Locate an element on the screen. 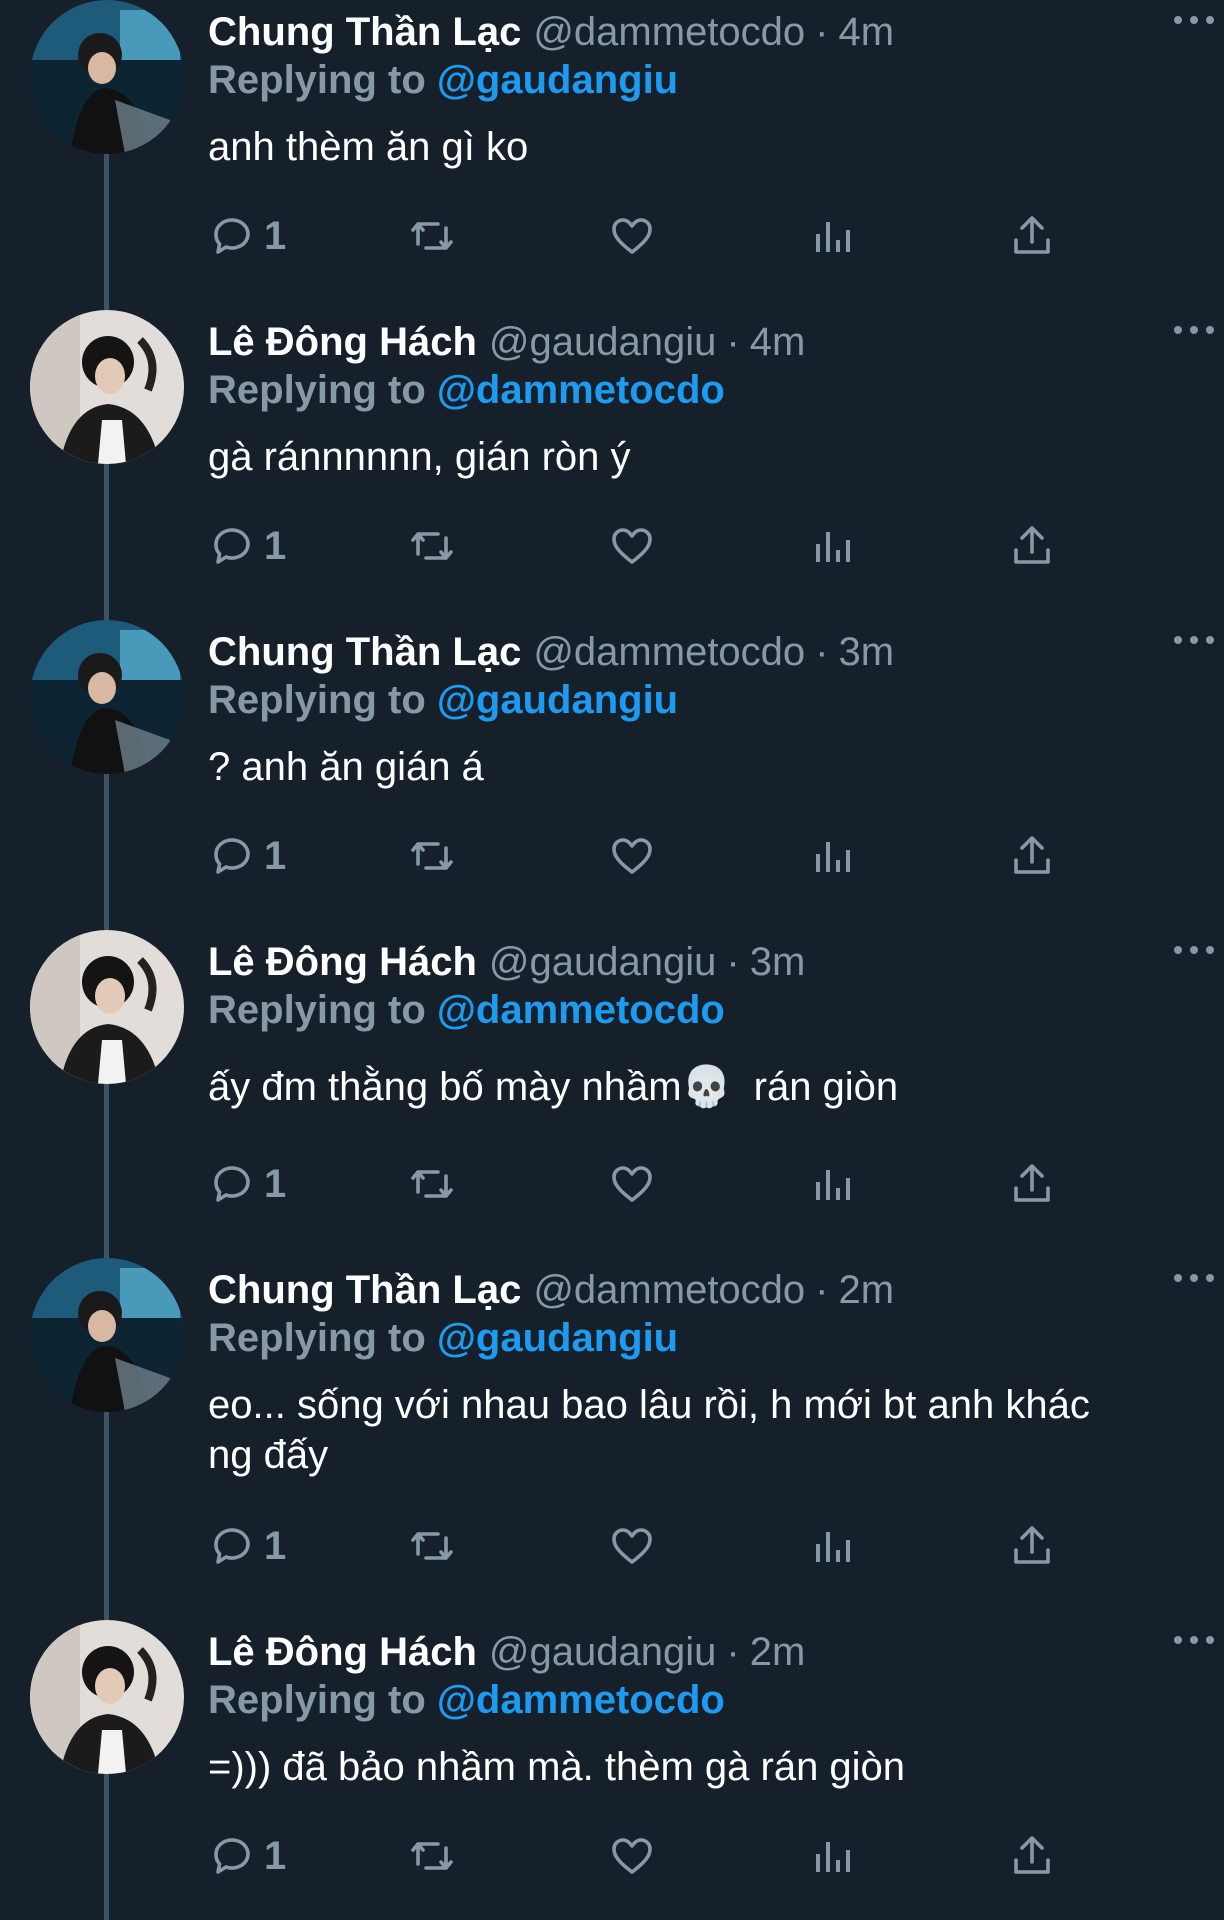  tweet-header: Chung Thần Lạc @dammetocdo · 2m is located at coordinates (696, 1290).